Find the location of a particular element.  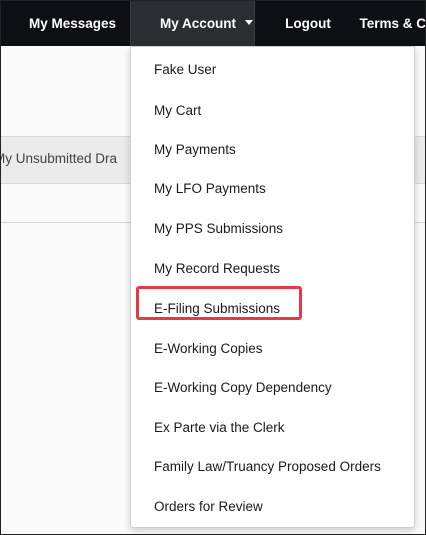

top-navbar: My Messages My Account Logout Terms & C is located at coordinates (213, 23).